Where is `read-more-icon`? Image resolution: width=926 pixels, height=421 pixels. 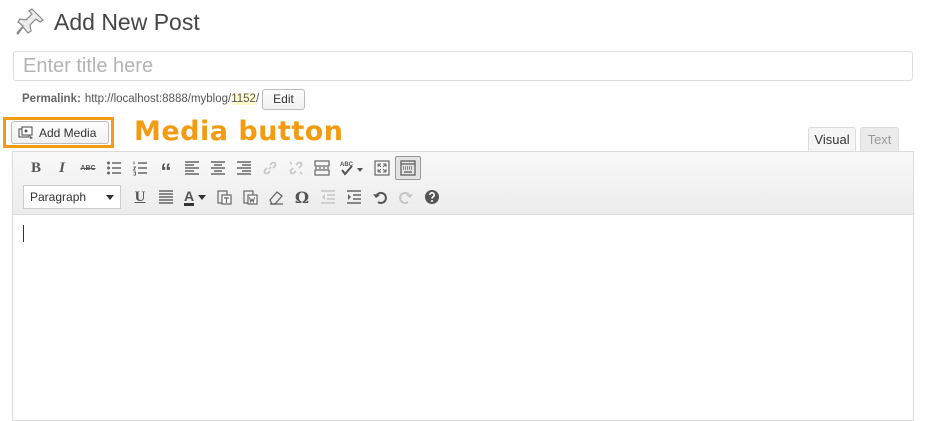 read-more-icon is located at coordinates (322, 168).